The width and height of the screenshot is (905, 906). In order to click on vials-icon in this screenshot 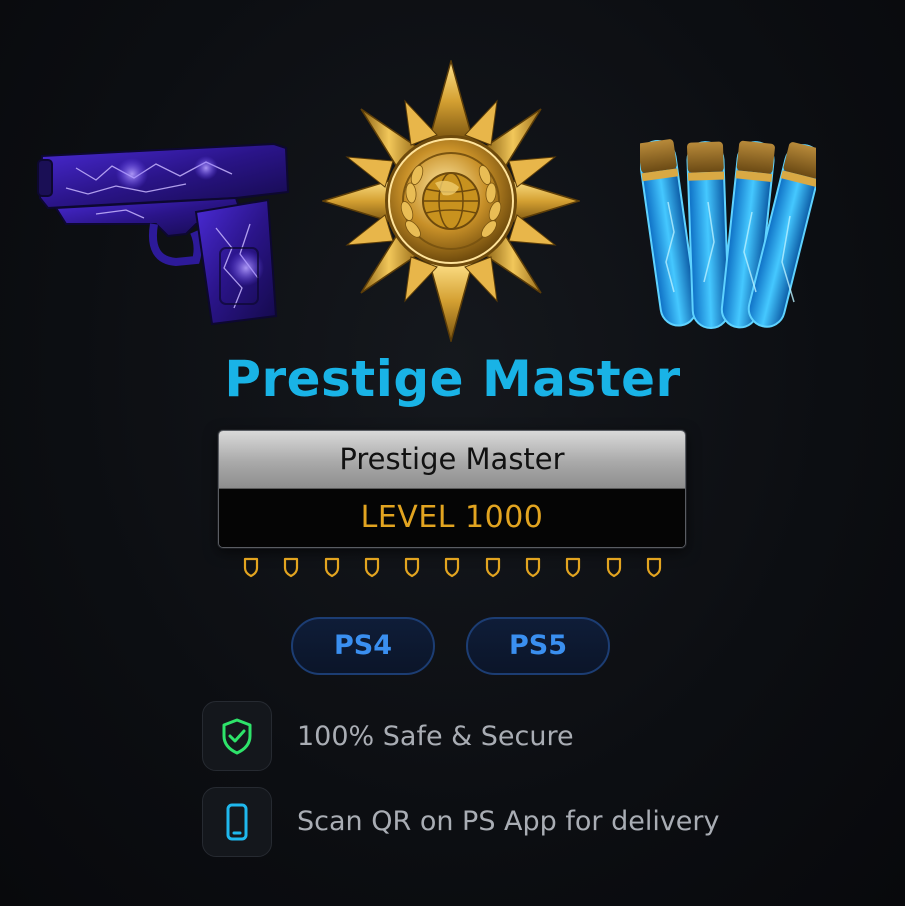, I will do `click(728, 234)`.